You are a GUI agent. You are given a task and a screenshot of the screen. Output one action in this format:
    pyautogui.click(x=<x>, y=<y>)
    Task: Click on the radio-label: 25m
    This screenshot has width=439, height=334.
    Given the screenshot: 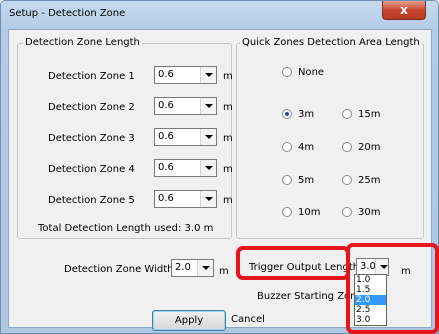 What is the action you would take?
    pyautogui.click(x=369, y=180)
    